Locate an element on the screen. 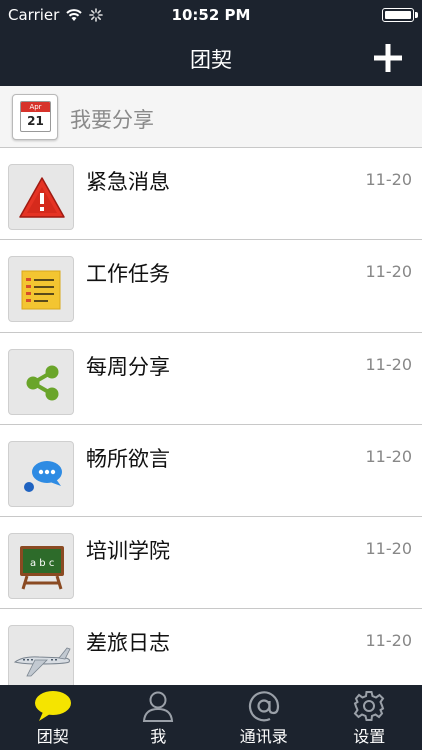  status-time: 10:52 PM is located at coordinates (211, 15).